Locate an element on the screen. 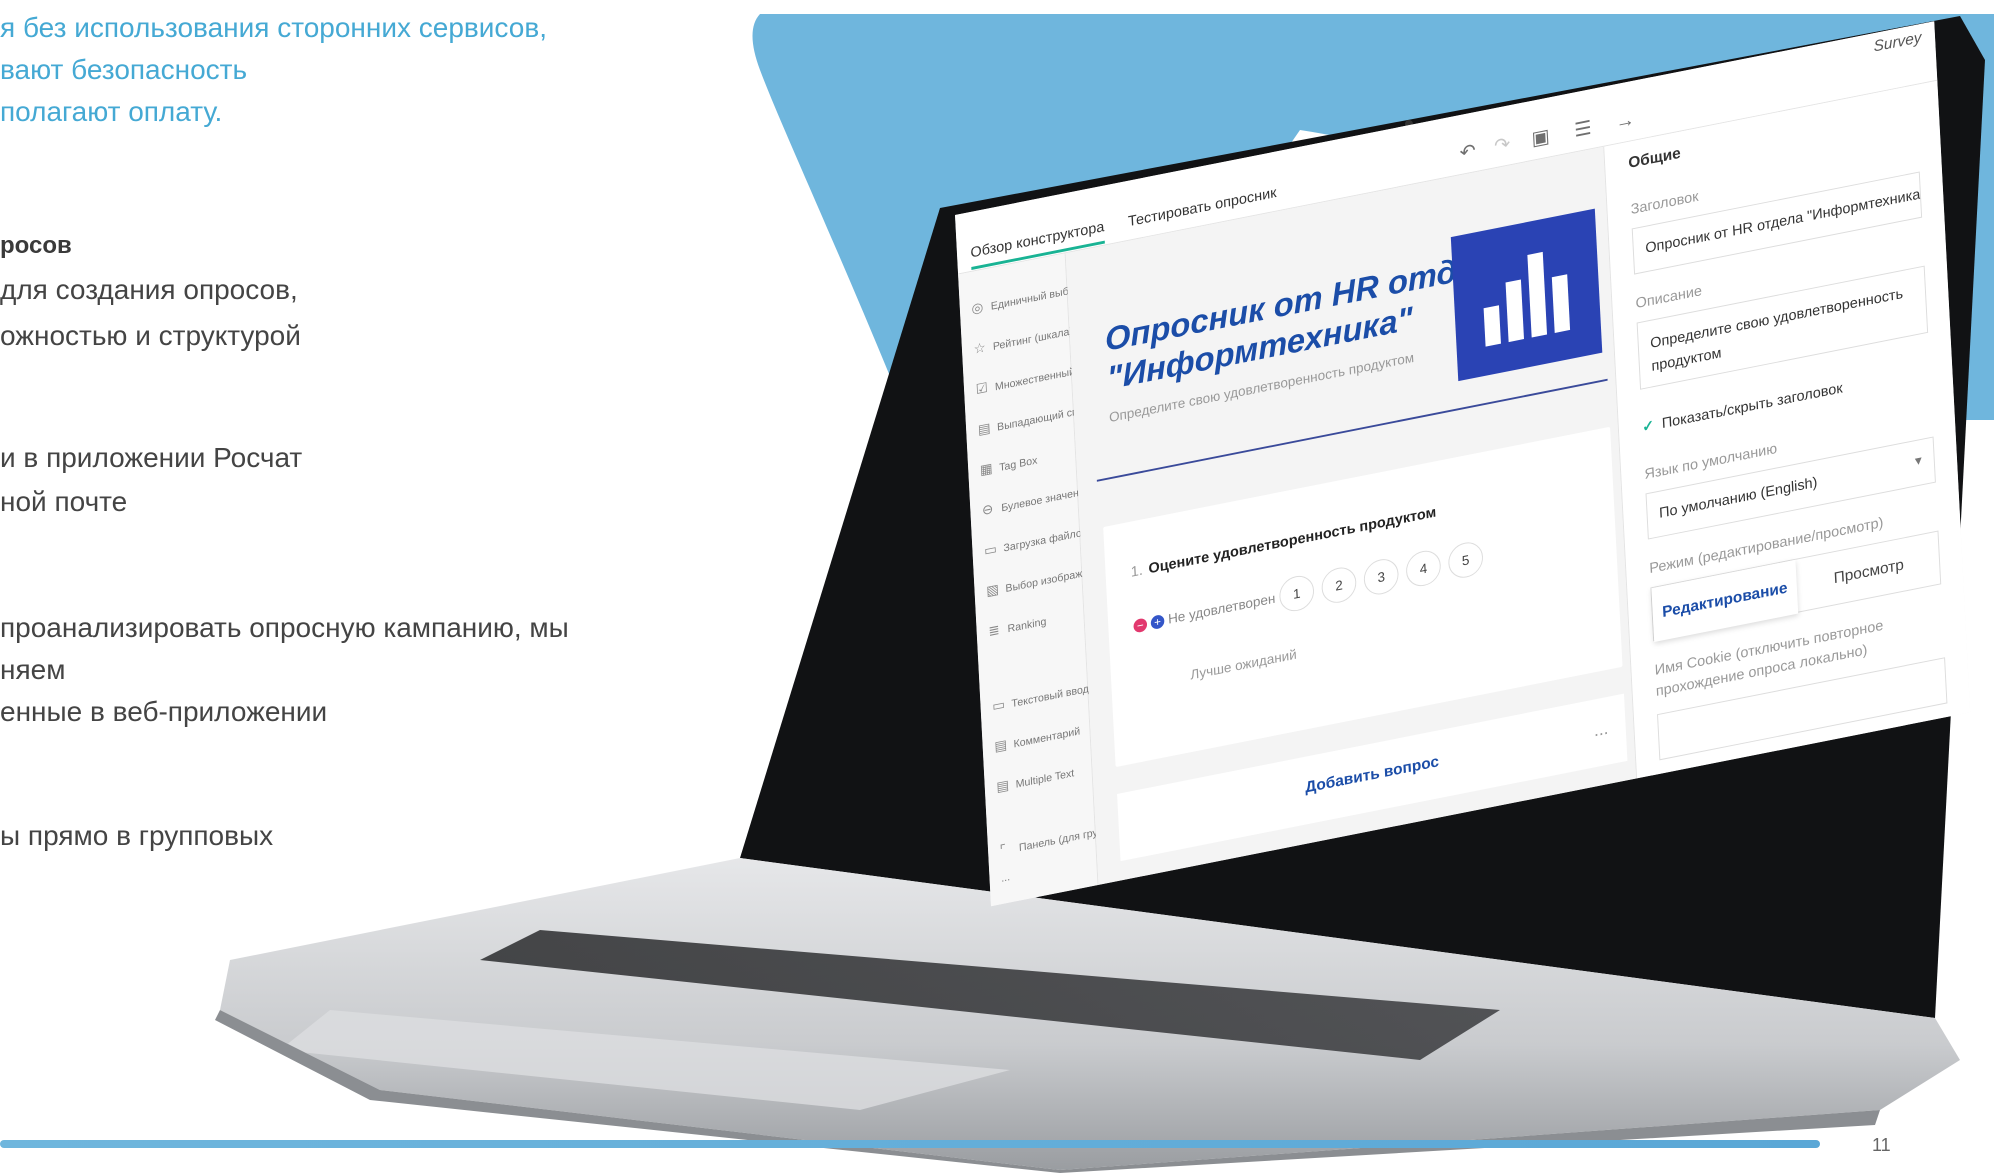 The image size is (1994, 1173). file-icon: ▭ is located at coordinates (990, 549).